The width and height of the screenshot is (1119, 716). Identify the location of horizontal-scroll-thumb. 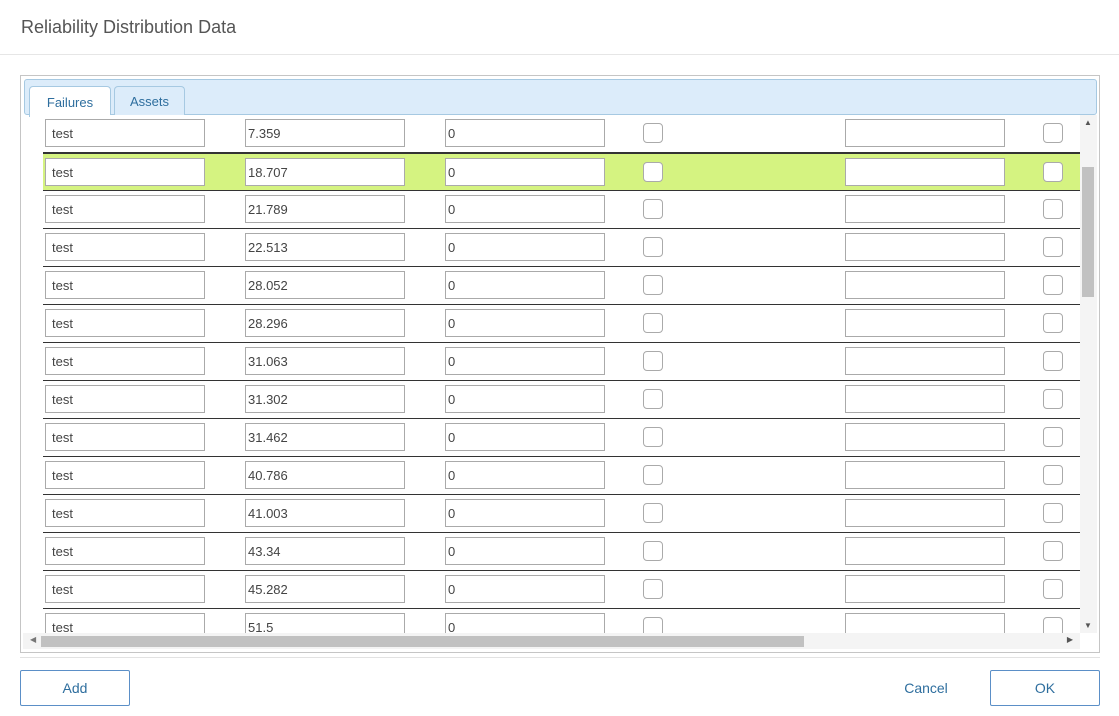
(422, 641).